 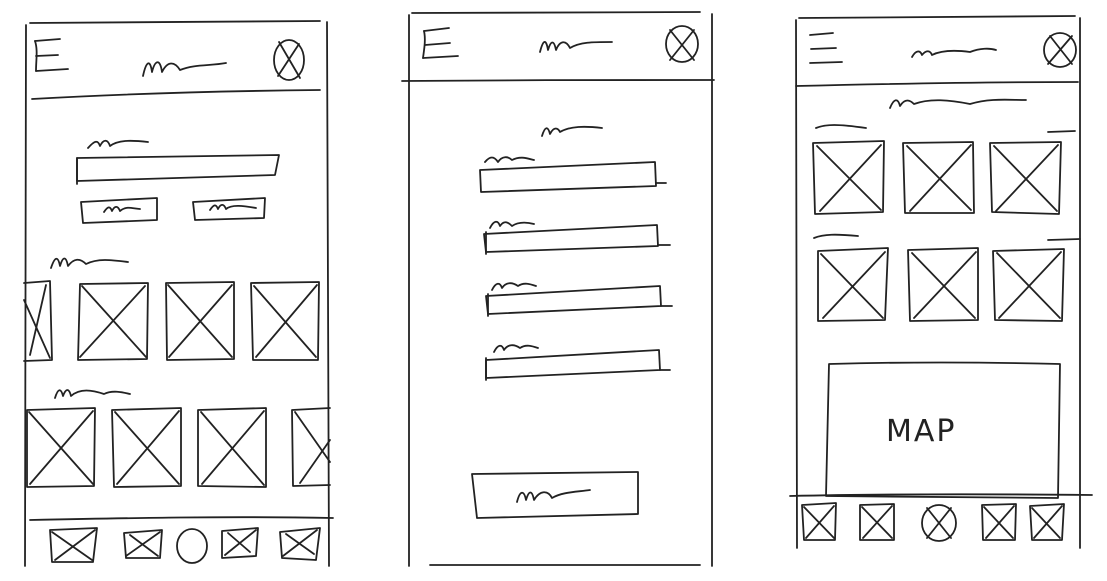 I want to click on search-input, so click(x=178, y=168).